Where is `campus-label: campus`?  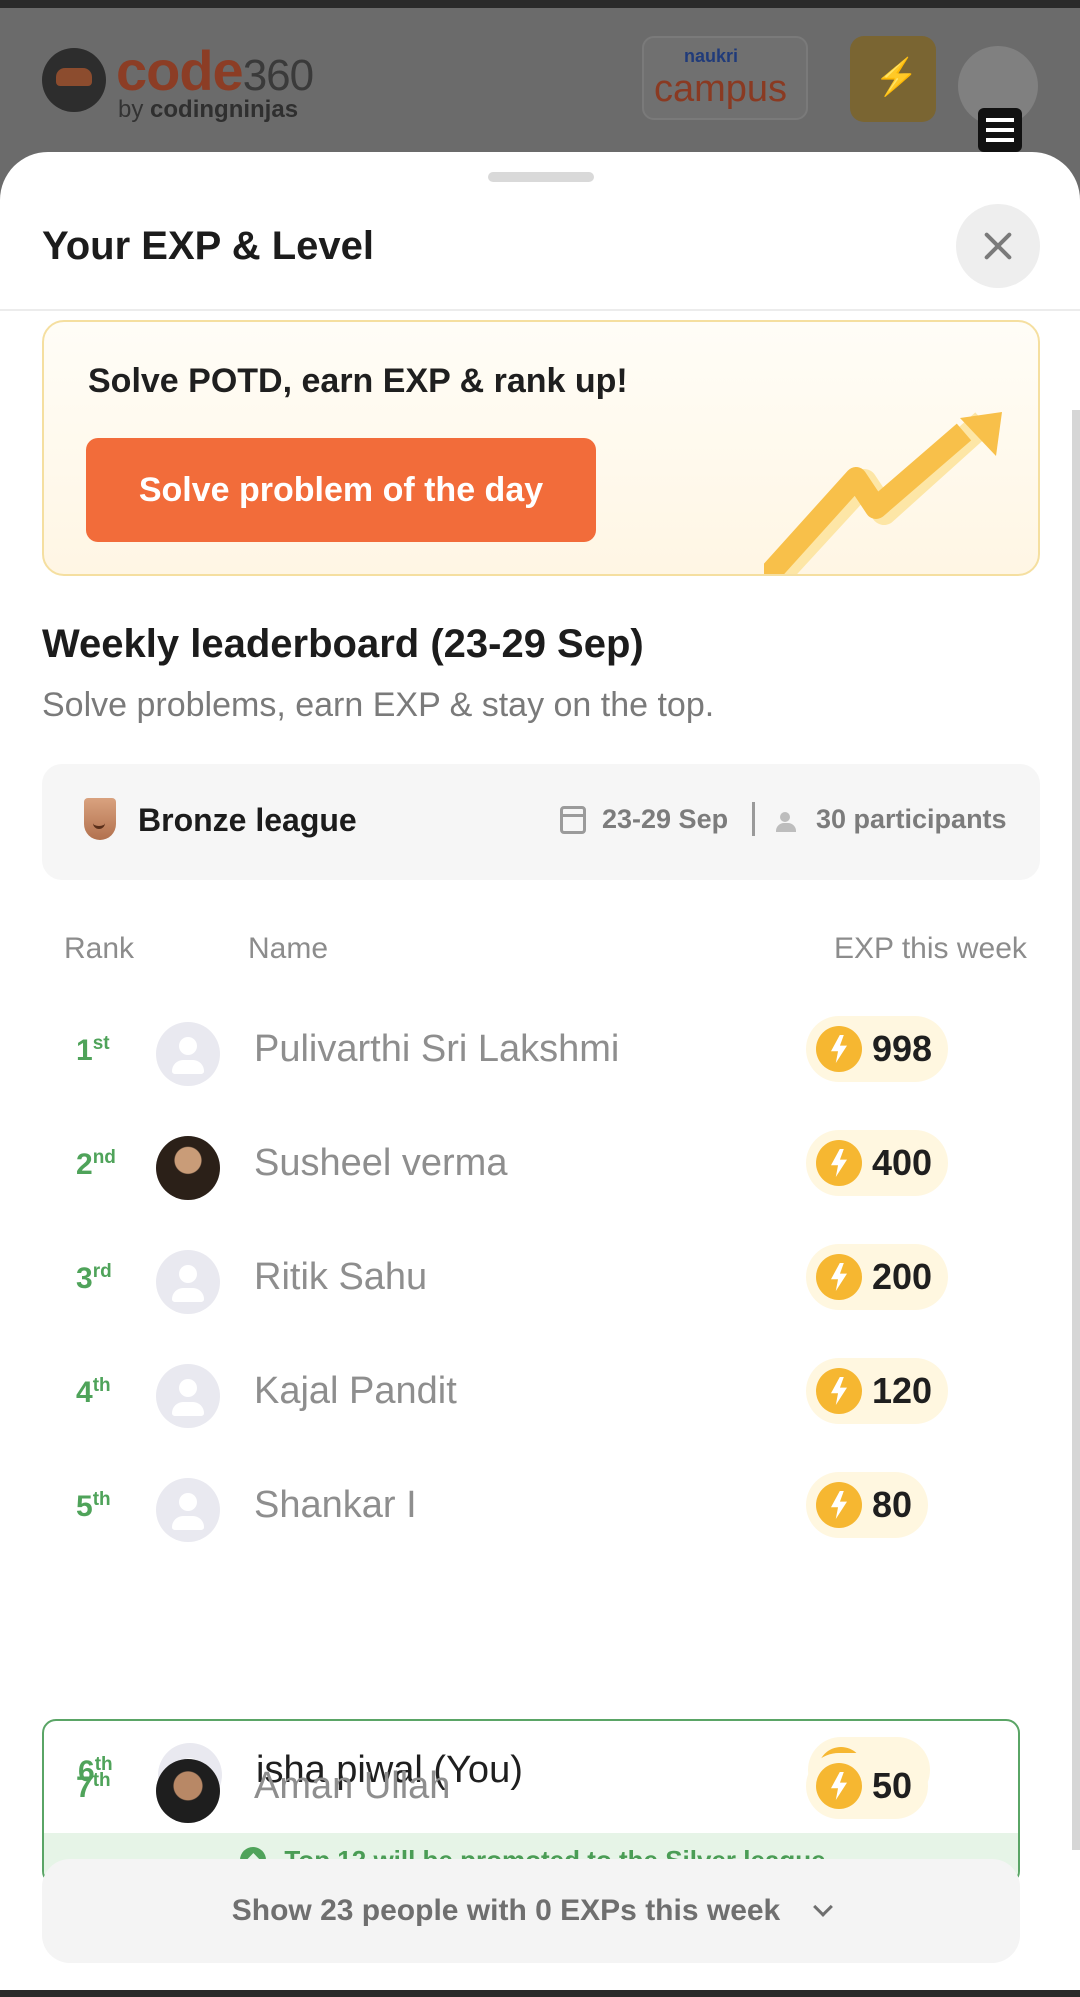
campus-label: campus is located at coordinates (721, 89).